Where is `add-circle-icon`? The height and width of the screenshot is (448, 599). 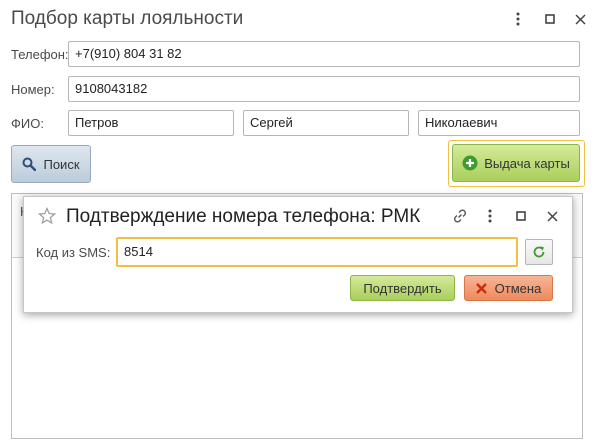 add-circle-icon is located at coordinates (470, 163).